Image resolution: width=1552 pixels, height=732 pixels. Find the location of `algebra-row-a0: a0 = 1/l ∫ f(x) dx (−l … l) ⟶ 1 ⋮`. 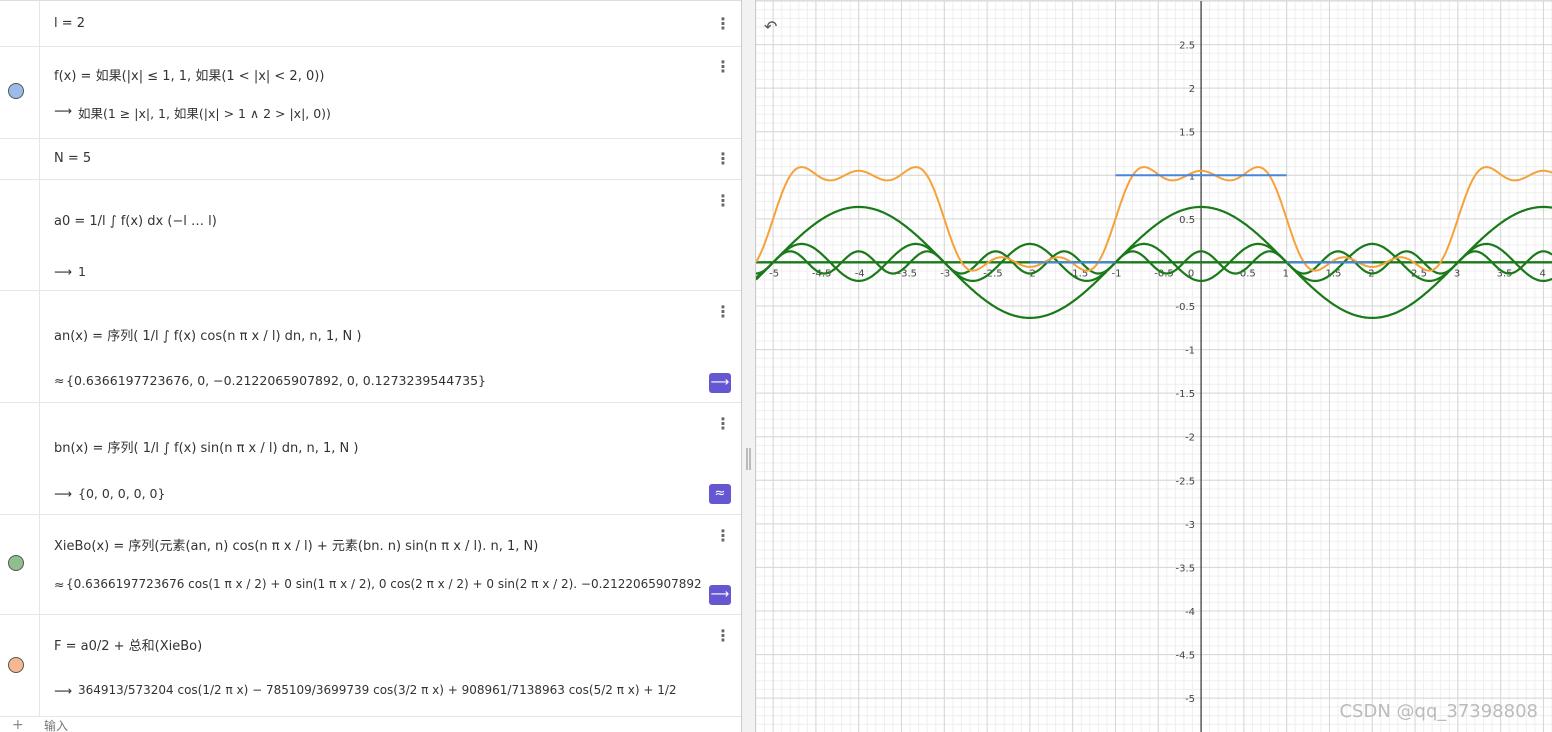

algebra-row-a0: a0 = 1/l ∫ f(x) dx (−l … l) ⟶ 1 ⋮ is located at coordinates (370, 235).